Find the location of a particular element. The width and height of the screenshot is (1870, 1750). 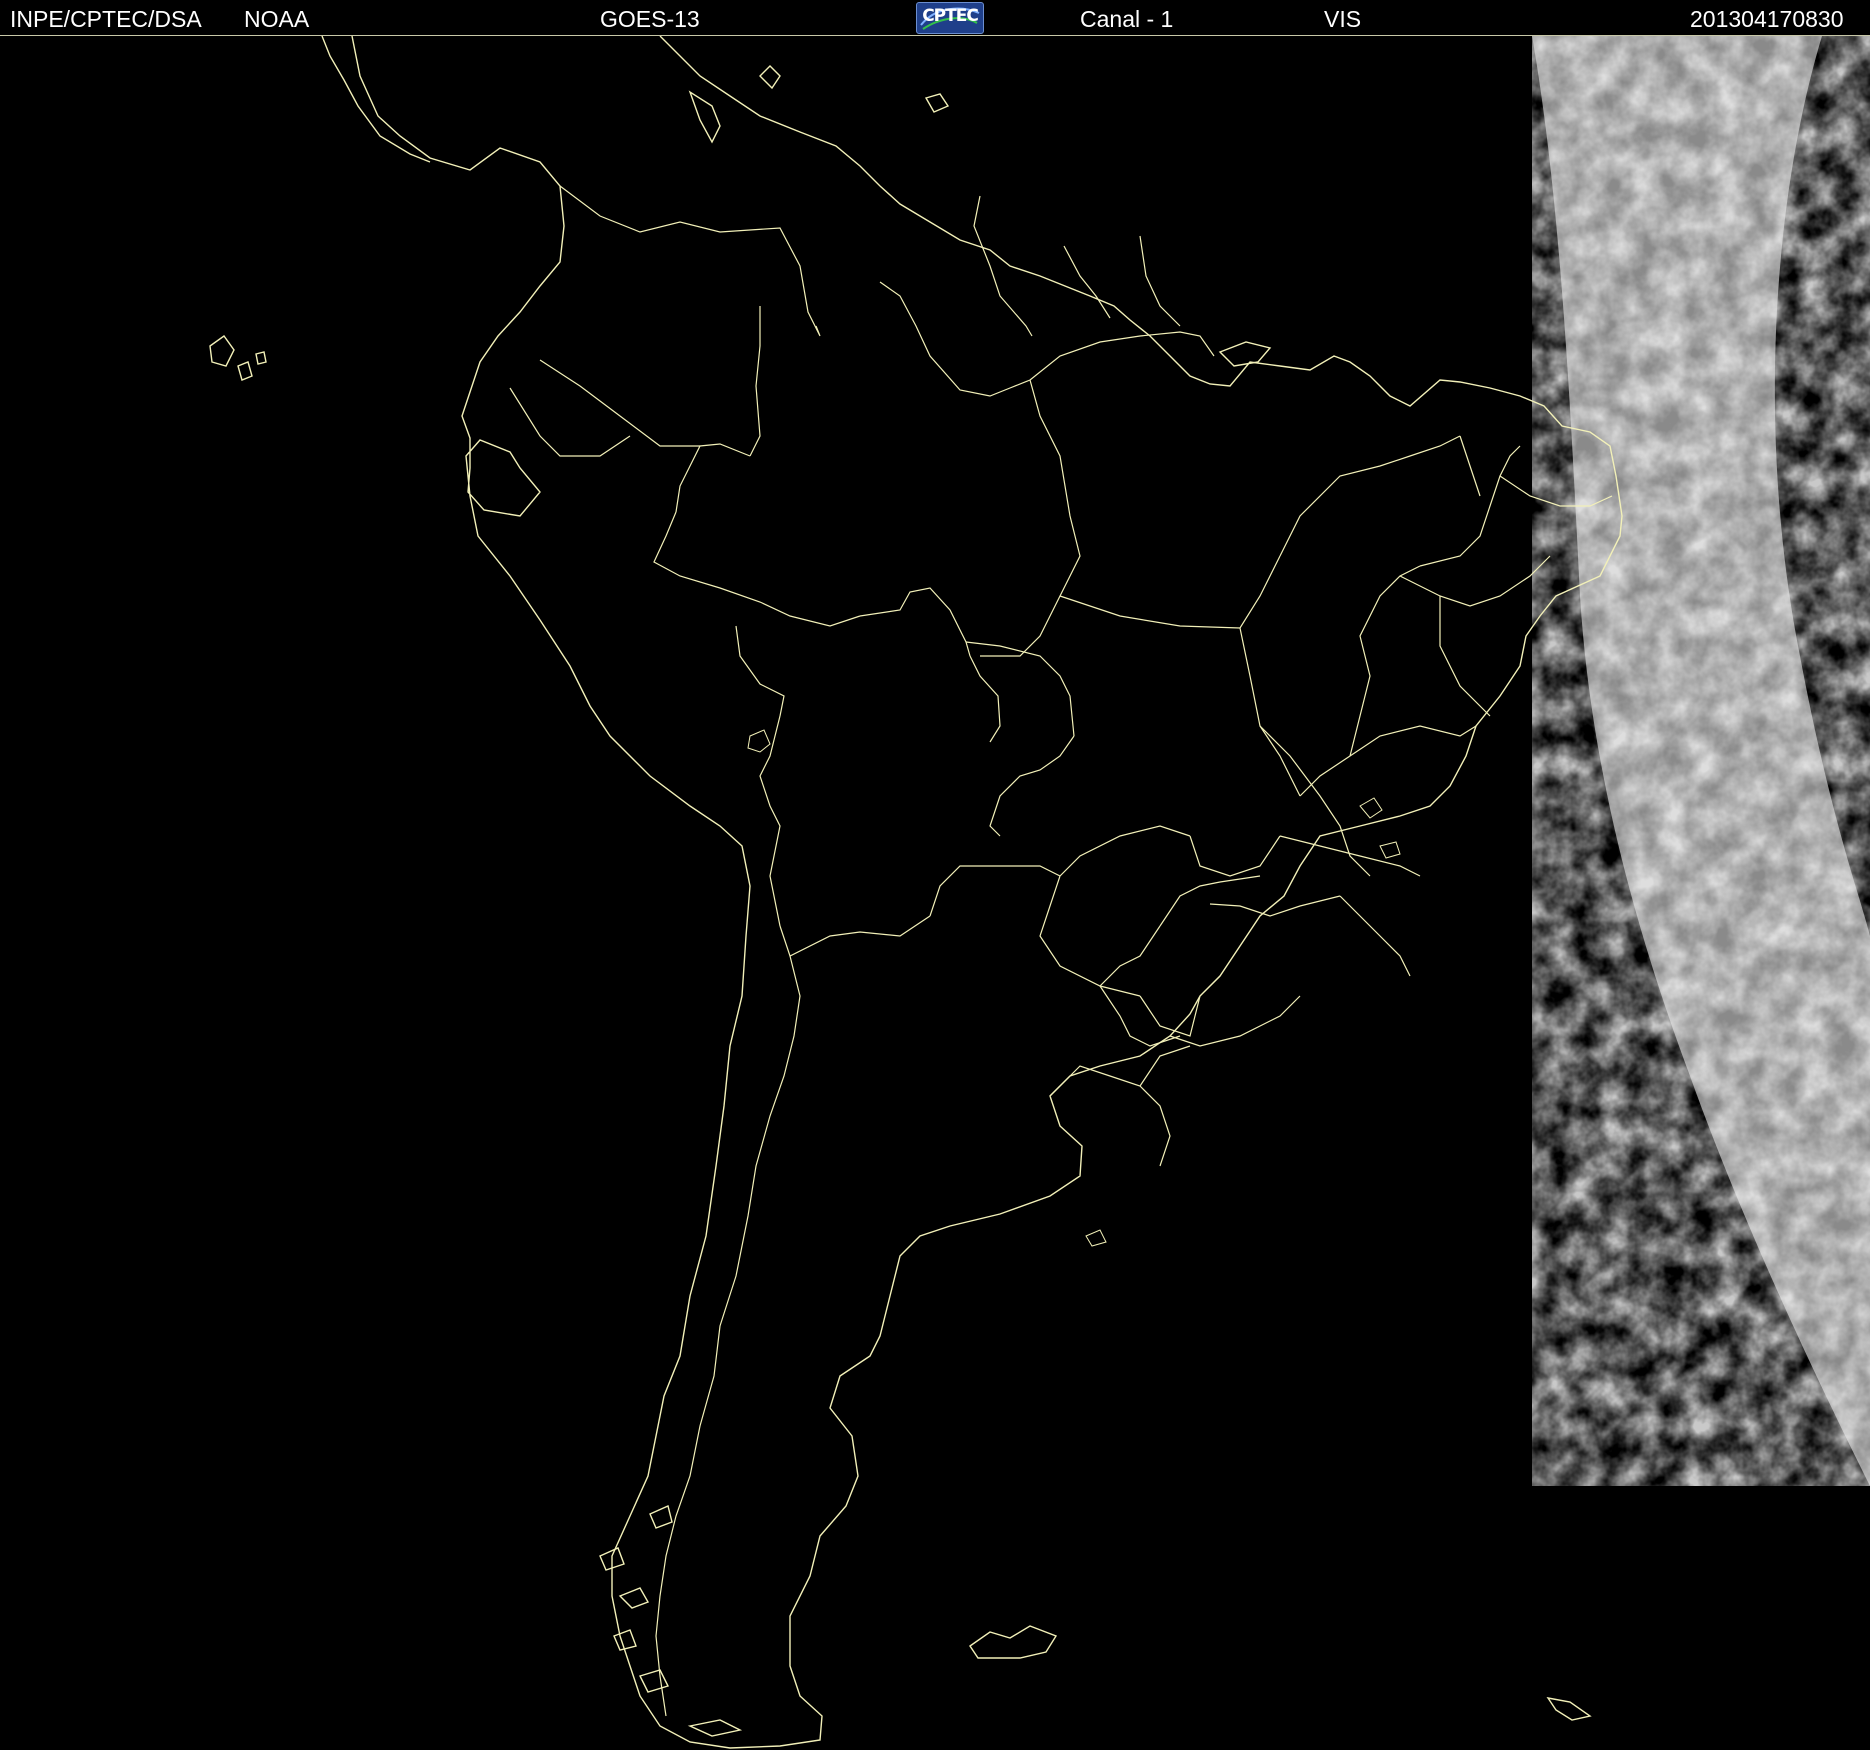

channel-label: Canal - 1 is located at coordinates (1127, 19).